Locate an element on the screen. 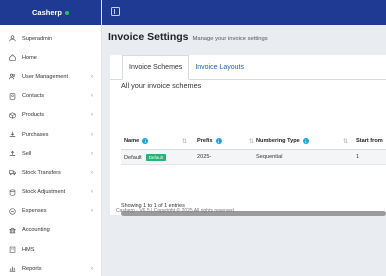 This screenshot has width=386, height=276. default-badge: Default is located at coordinates (155, 157).